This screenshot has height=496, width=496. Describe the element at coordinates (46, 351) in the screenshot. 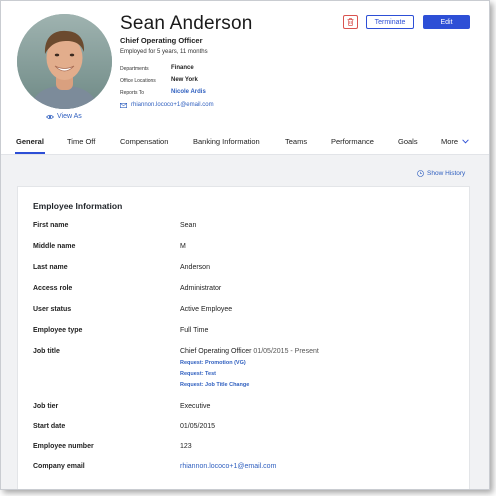

I see `job-title-label: Job title` at that location.